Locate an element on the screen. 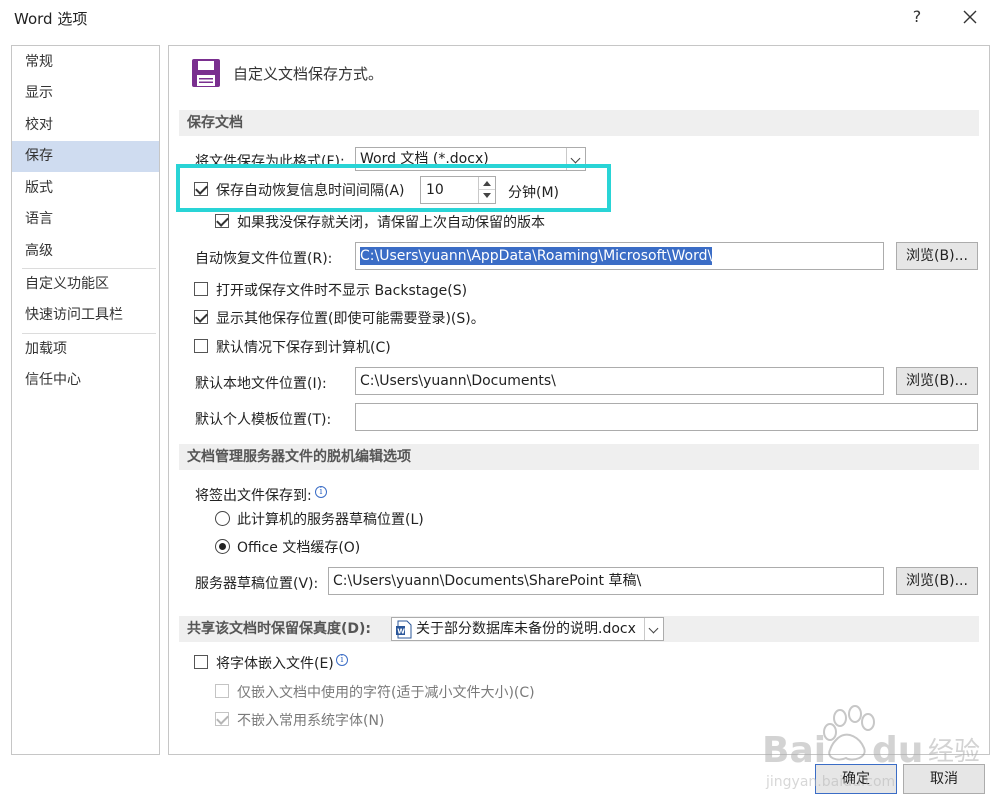 This screenshot has width=1000, height=811. fidelity-label: 共享该文档时保留保真度(D): is located at coordinates (279, 629).